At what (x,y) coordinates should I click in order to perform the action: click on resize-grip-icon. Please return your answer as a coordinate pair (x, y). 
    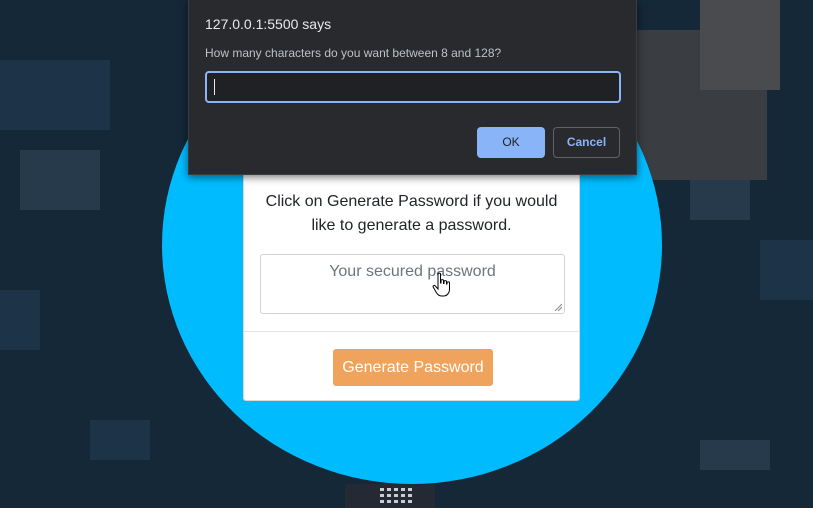
    Looking at the image, I should click on (558, 307).